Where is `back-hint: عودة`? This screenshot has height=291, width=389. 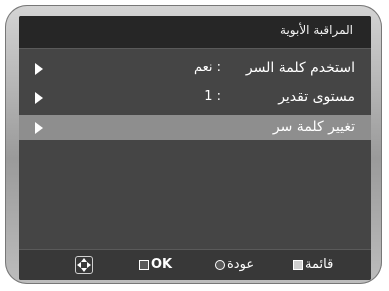
back-hint: عودة is located at coordinates (233, 264).